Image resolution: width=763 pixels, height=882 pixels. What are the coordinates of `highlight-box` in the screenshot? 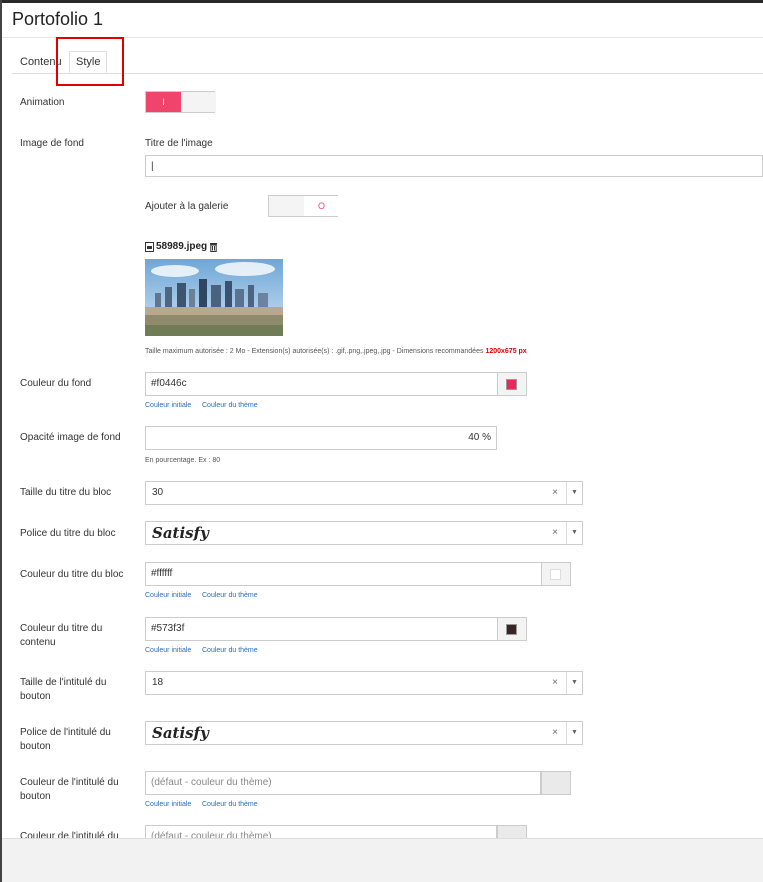 It's located at (90, 61).